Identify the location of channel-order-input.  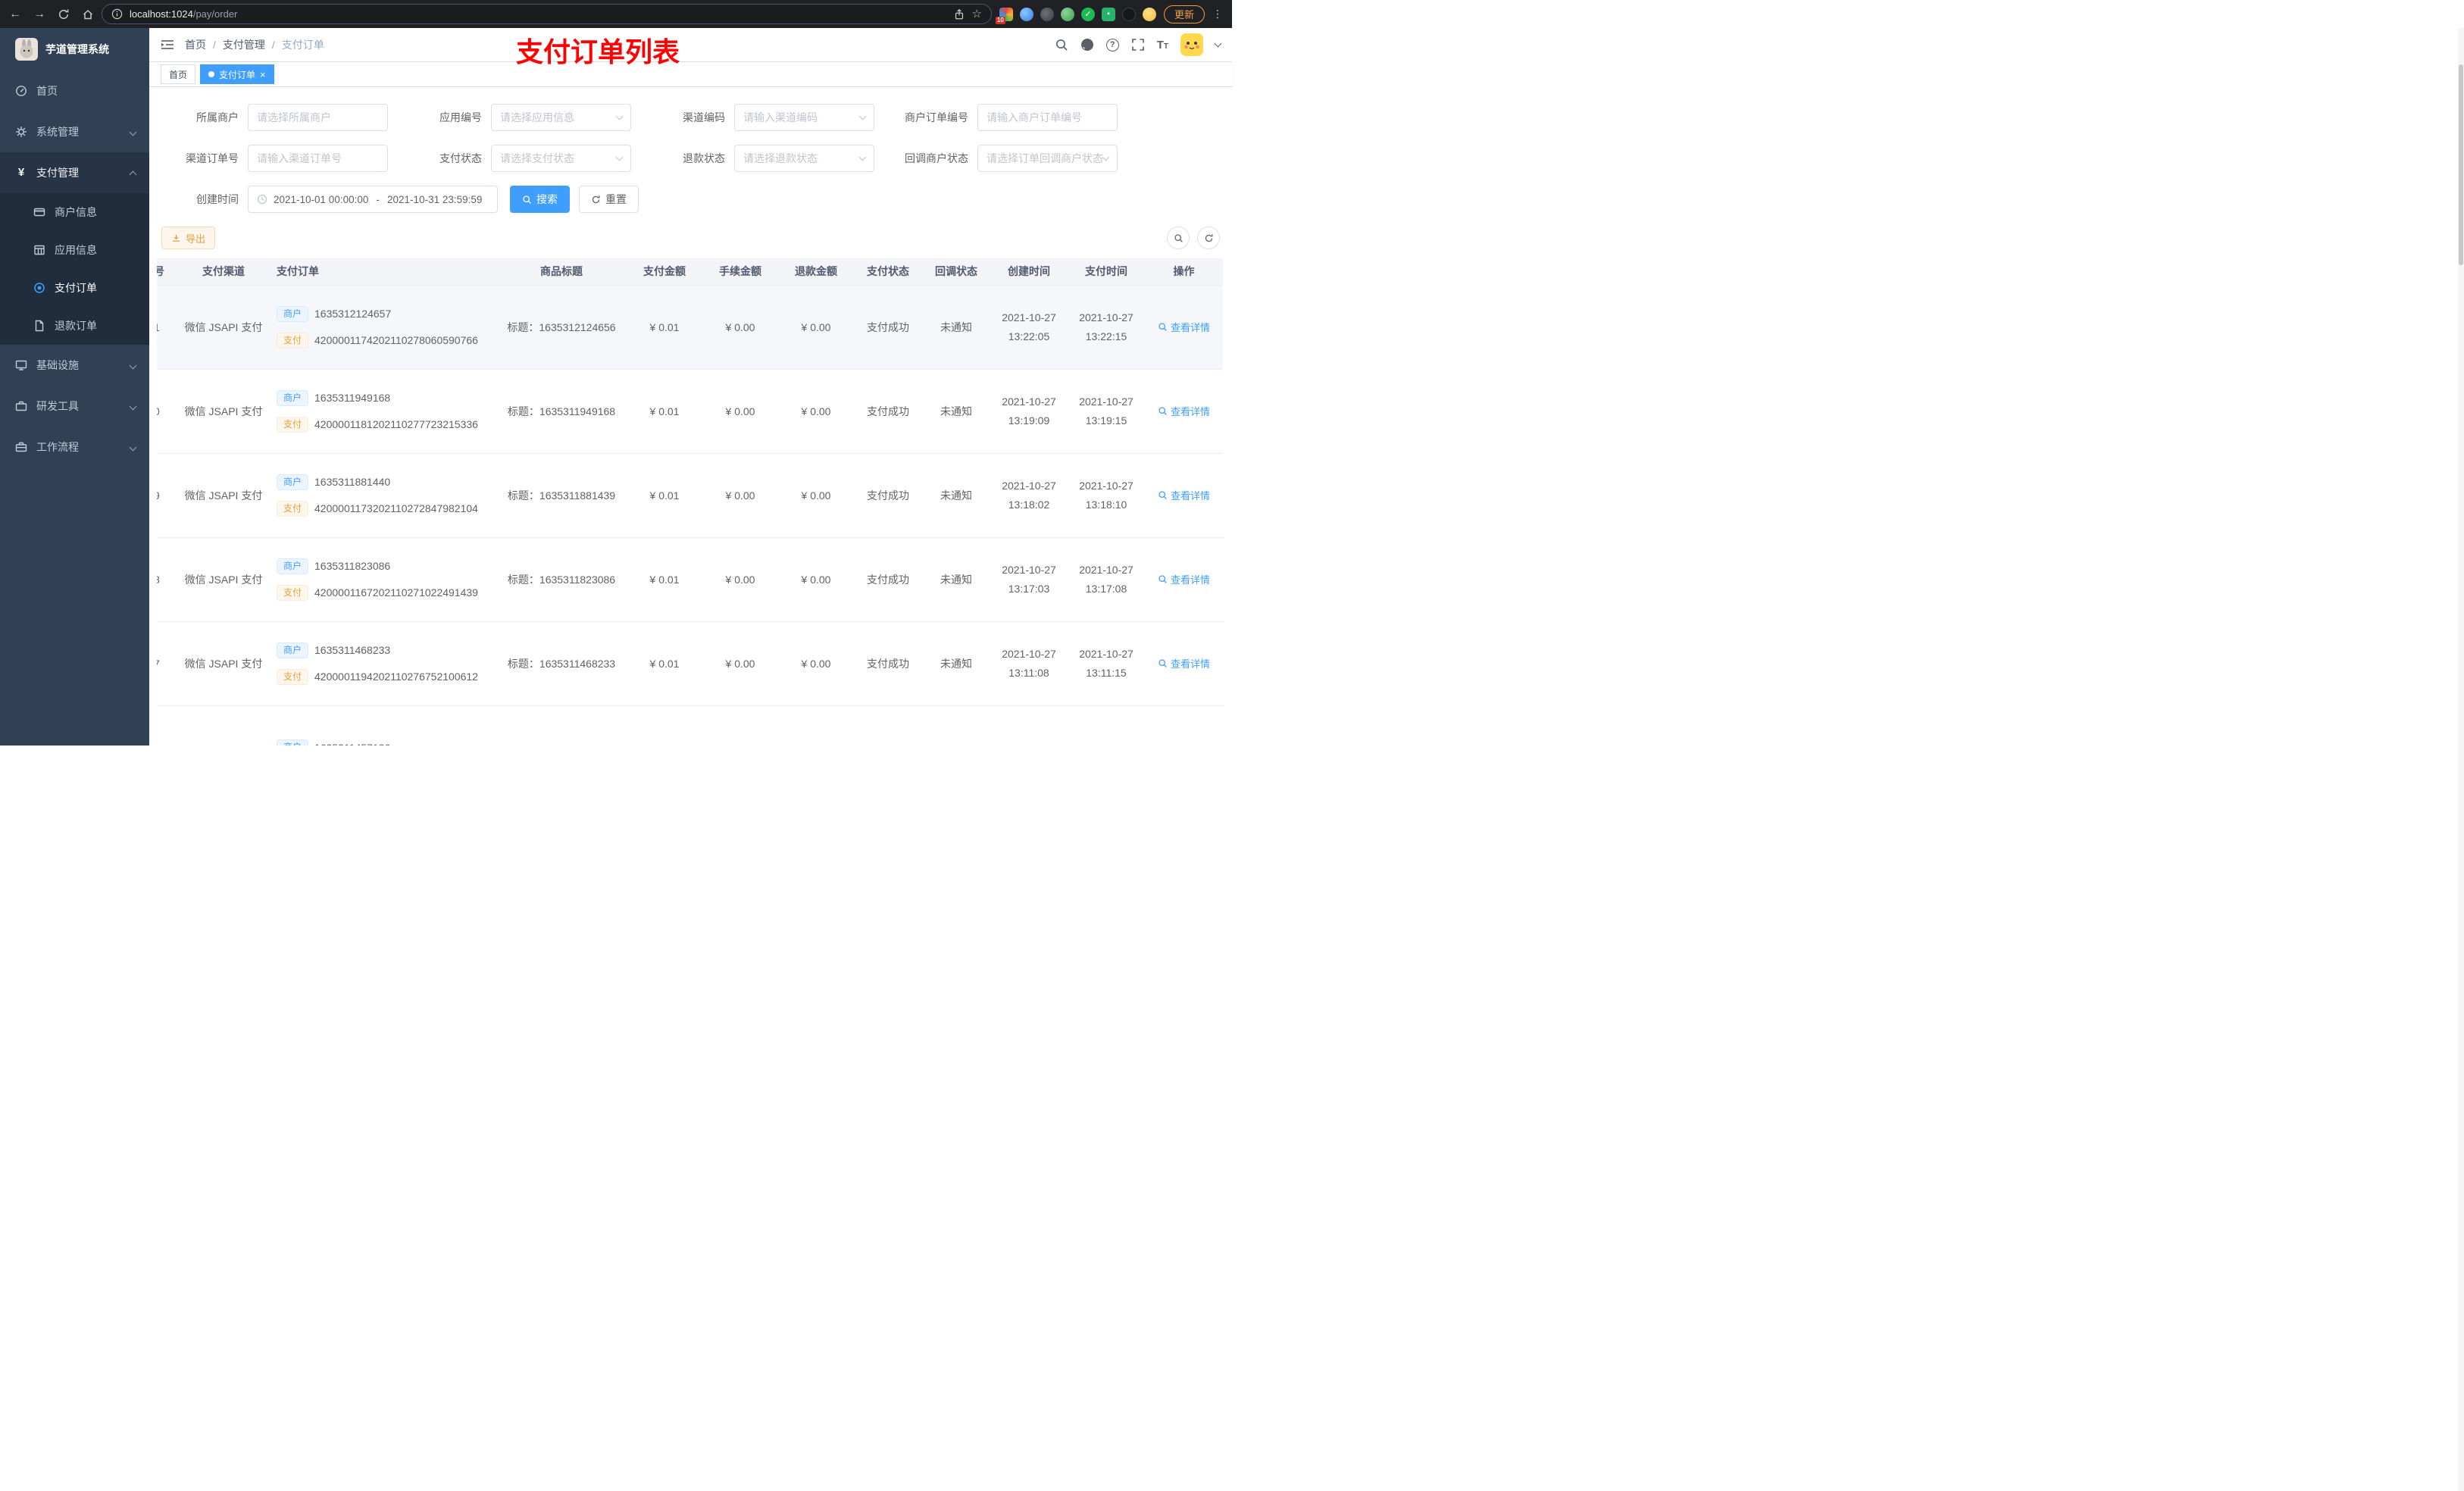
(318, 158).